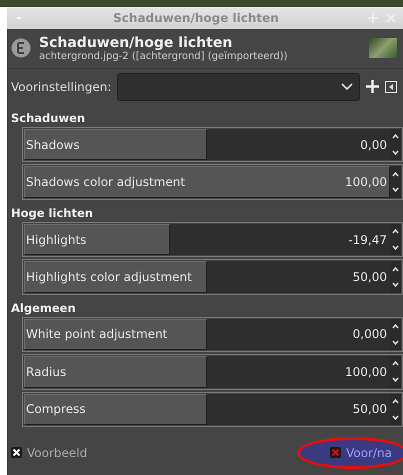  I want to click on slider: Radius 100,00, so click(207, 372).